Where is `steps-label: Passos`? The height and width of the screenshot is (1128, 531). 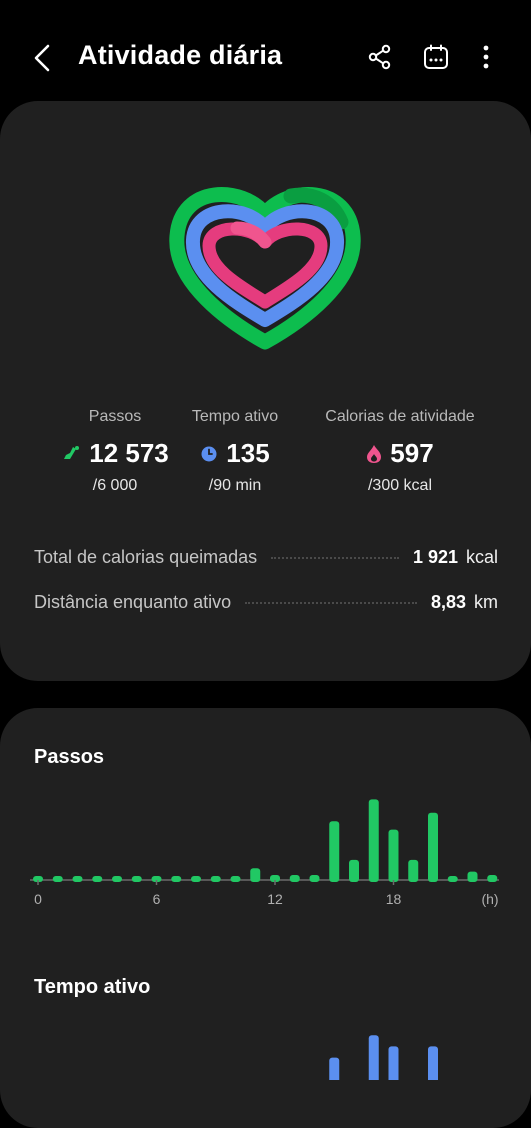
steps-label: Passos is located at coordinates (115, 416).